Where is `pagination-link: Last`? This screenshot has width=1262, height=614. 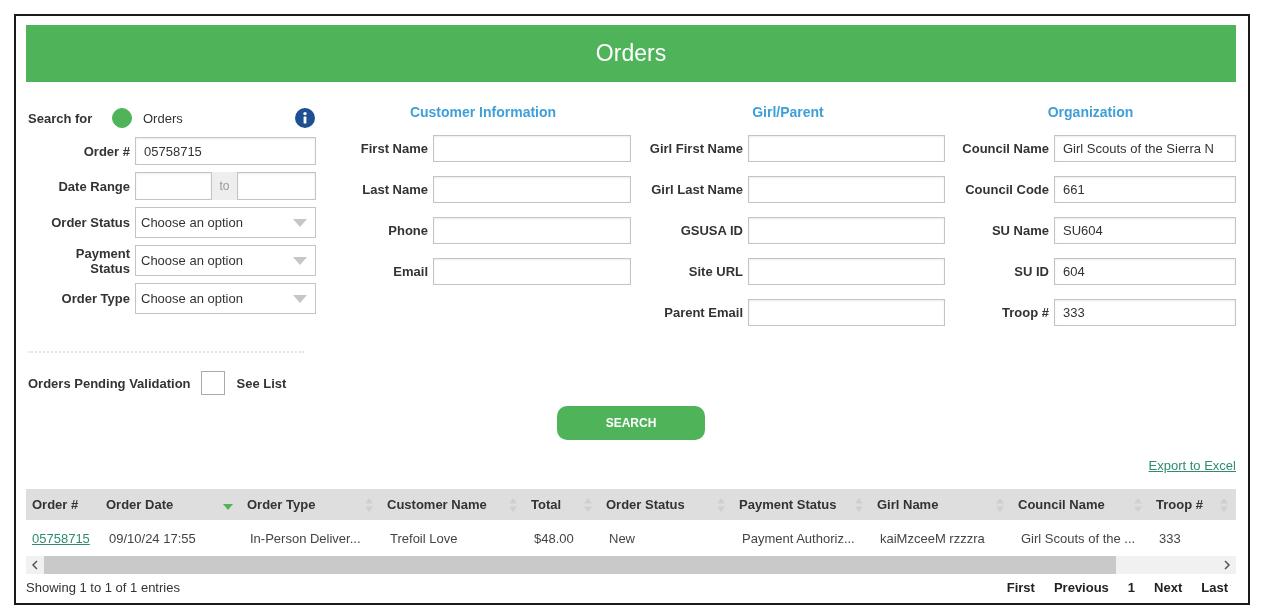
pagination-link: Last is located at coordinates (1214, 587).